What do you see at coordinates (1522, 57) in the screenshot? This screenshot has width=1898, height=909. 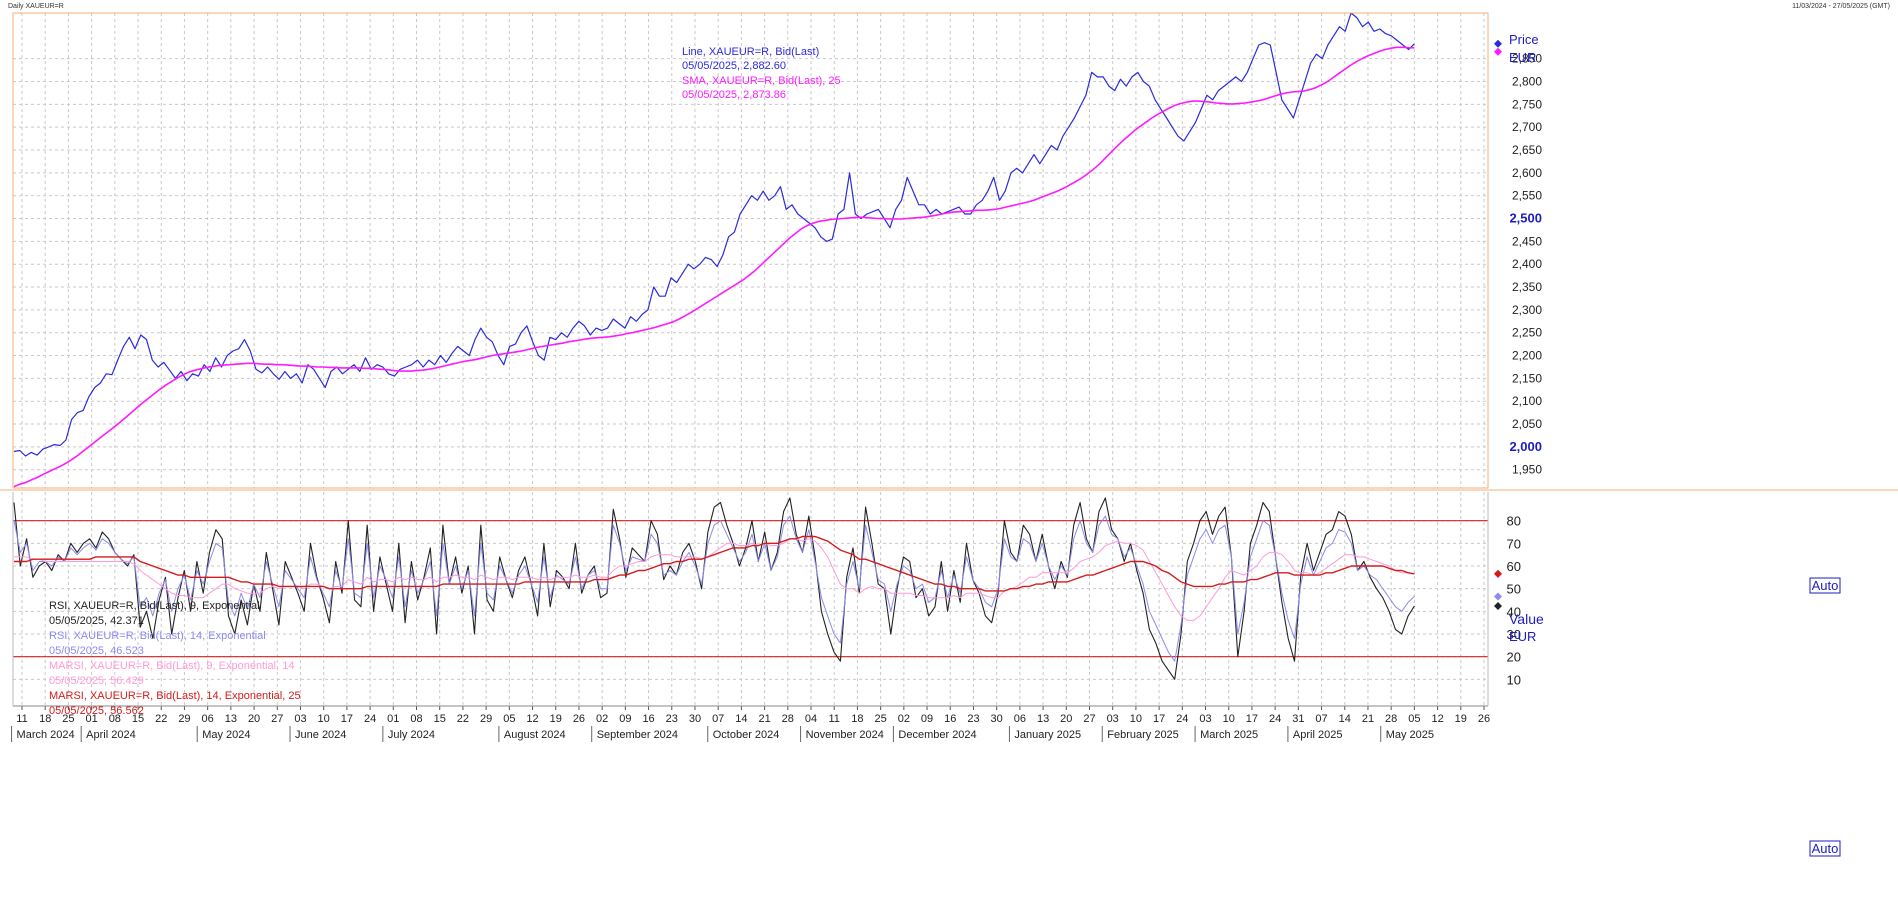 I see `price-axis-unit: EUR` at bounding box center [1522, 57].